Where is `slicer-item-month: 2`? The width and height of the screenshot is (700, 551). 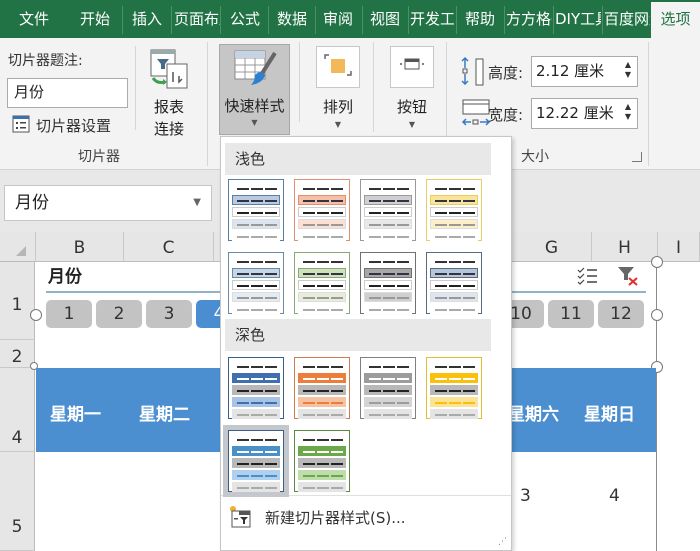
slicer-item-month: 2 is located at coordinates (119, 314).